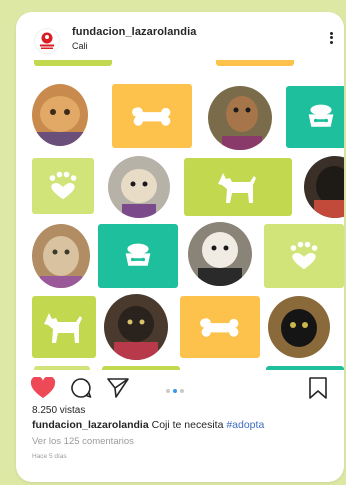 This screenshot has height=485, width=346. I want to click on avatar, so click(47, 41).